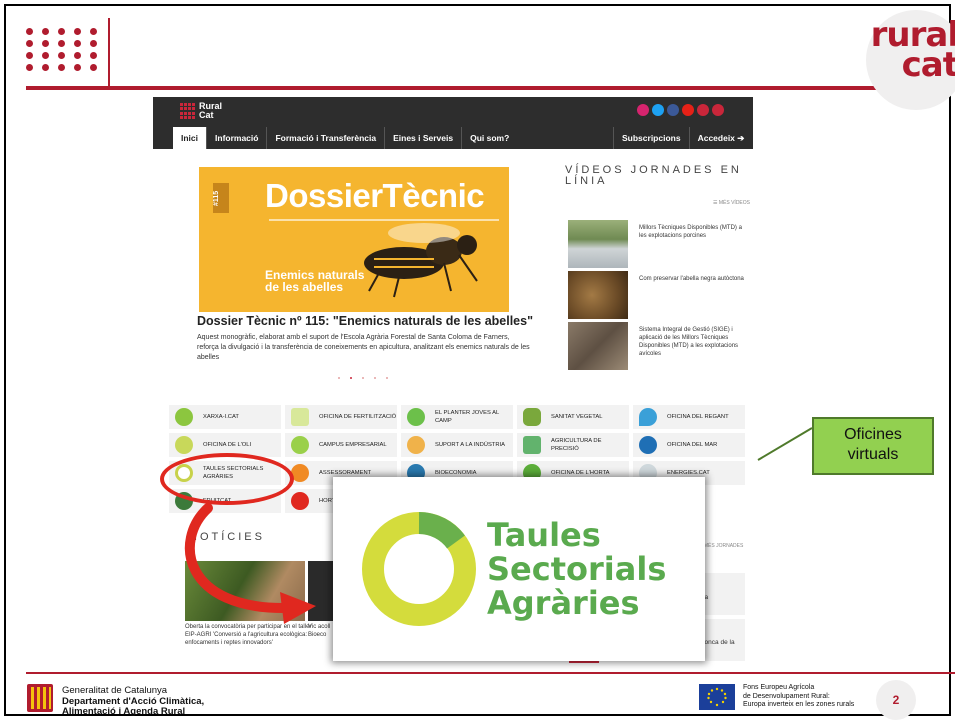 The height and width of the screenshot is (720, 955). Describe the element at coordinates (896, 700) in the screenshot. I see `page-number: 2` at that location.